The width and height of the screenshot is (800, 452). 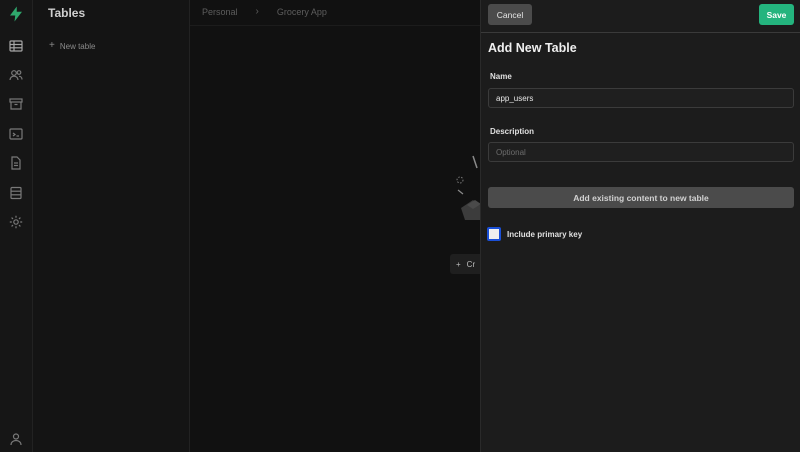 I want to click on new-table-label: New table, so click(x=77, y=46).